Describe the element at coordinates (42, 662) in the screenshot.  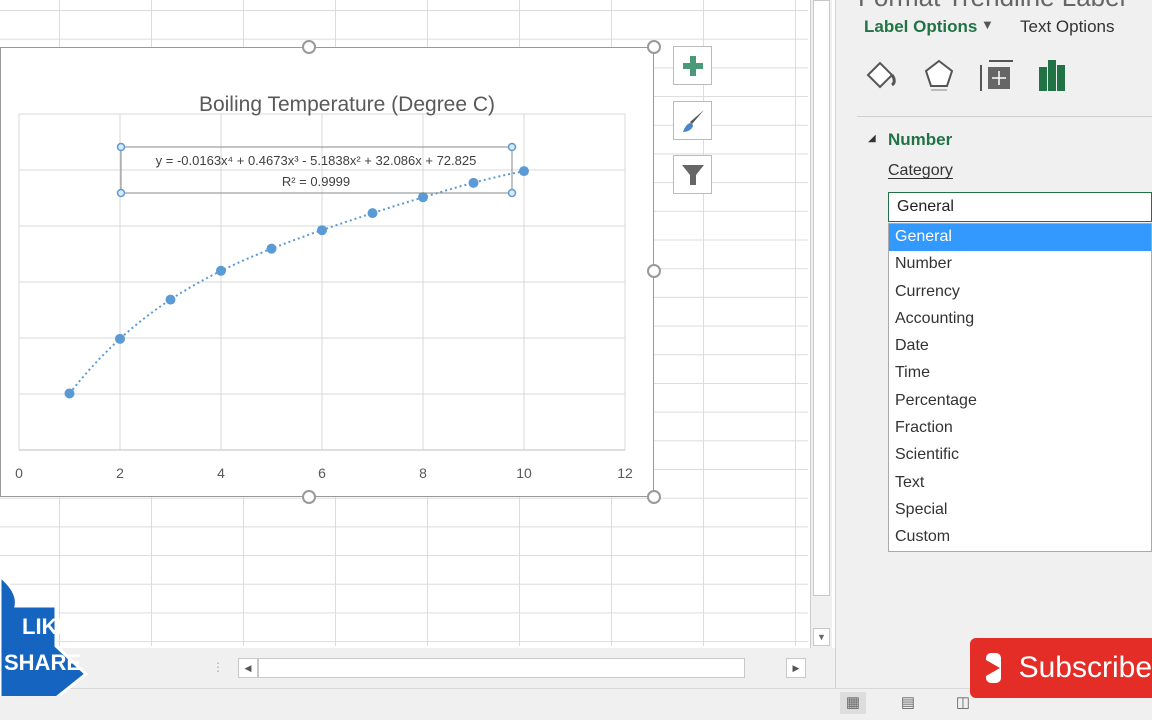
I see `share-text: SHARE` at that location.